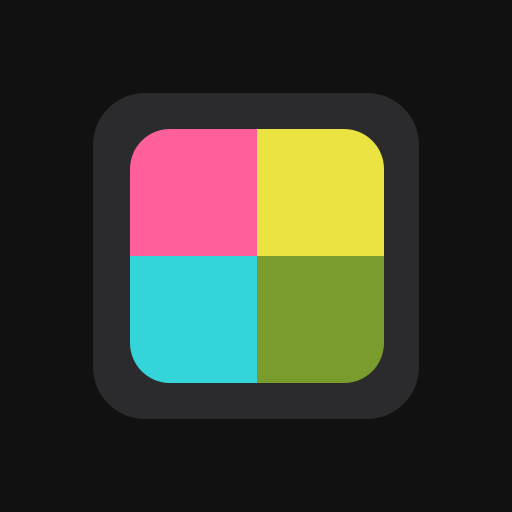 The image size is (512, 512). I want to click on pink-tile, so click(193, 192).